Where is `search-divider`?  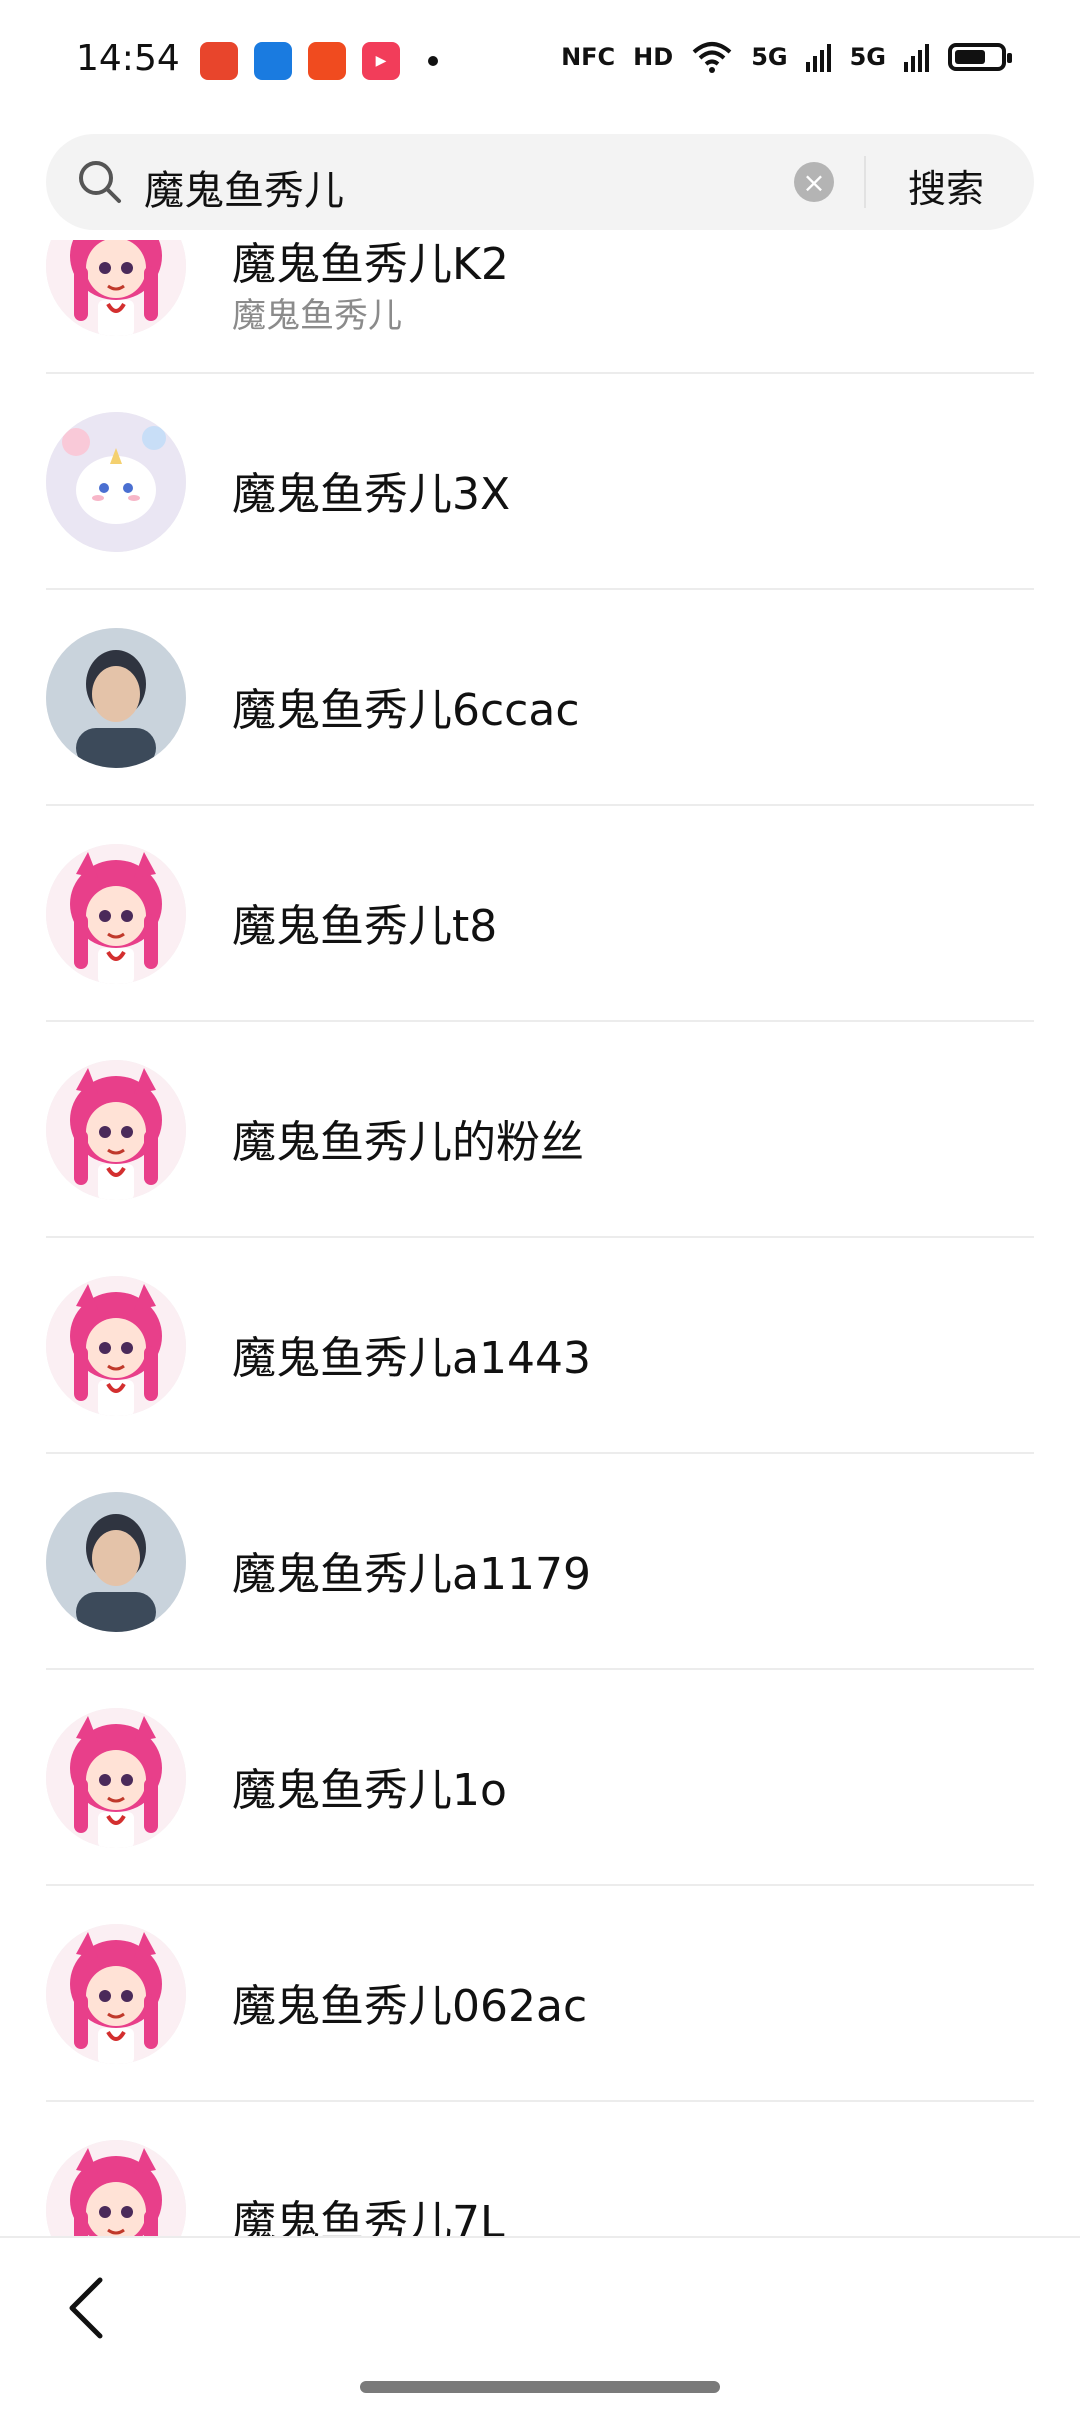
search-divider is located at coordinates (865, 182).